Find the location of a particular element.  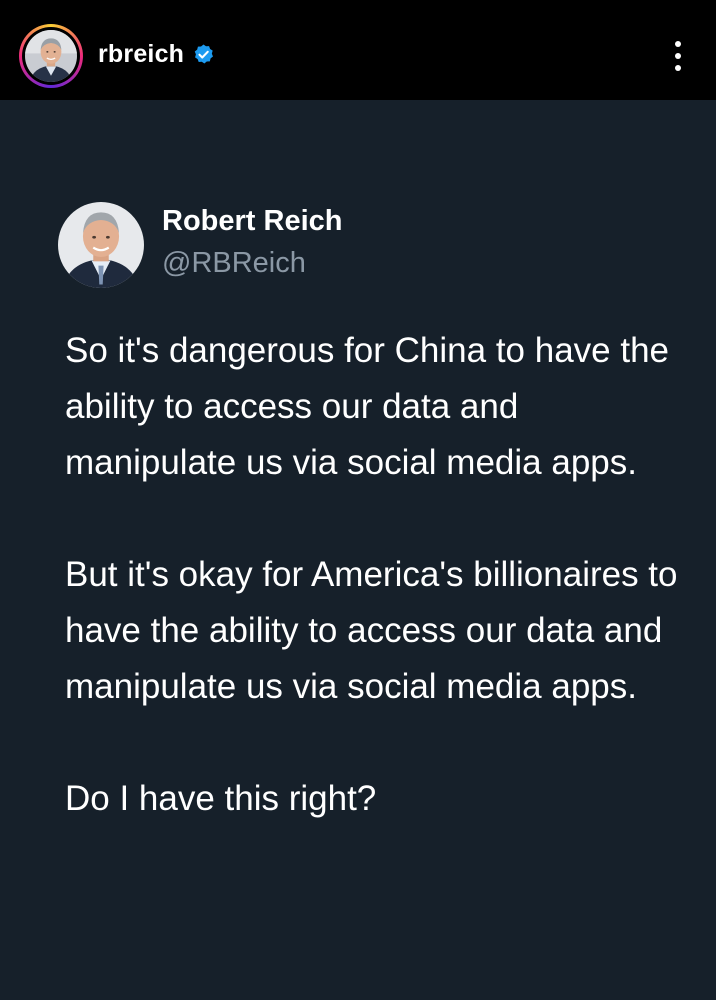

more-vertical-icon is located at coordinates (678, 56).